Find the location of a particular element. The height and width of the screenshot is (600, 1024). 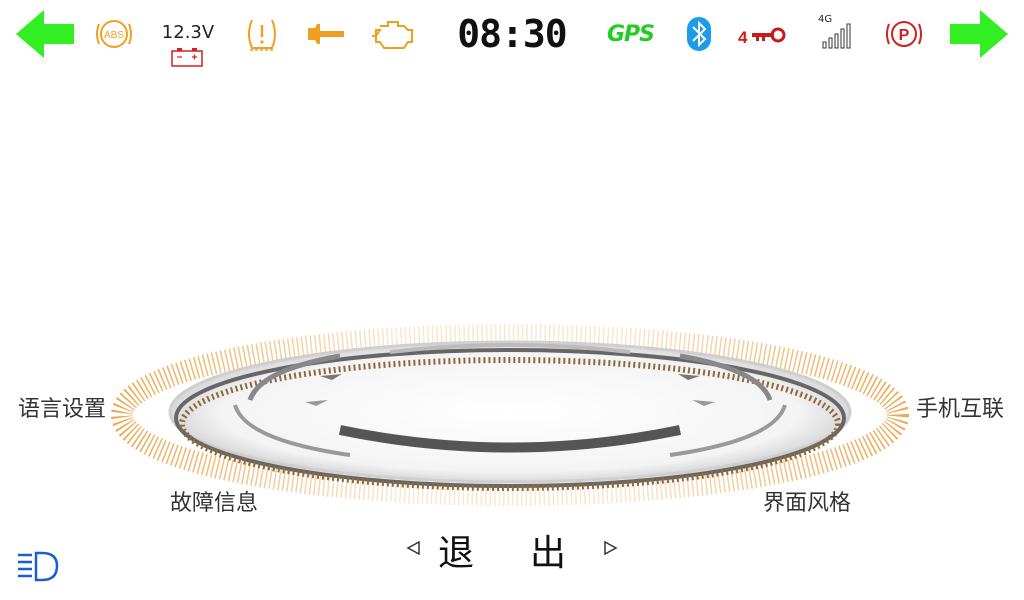

abs-label: ABS is located at coordinates (114, 35).